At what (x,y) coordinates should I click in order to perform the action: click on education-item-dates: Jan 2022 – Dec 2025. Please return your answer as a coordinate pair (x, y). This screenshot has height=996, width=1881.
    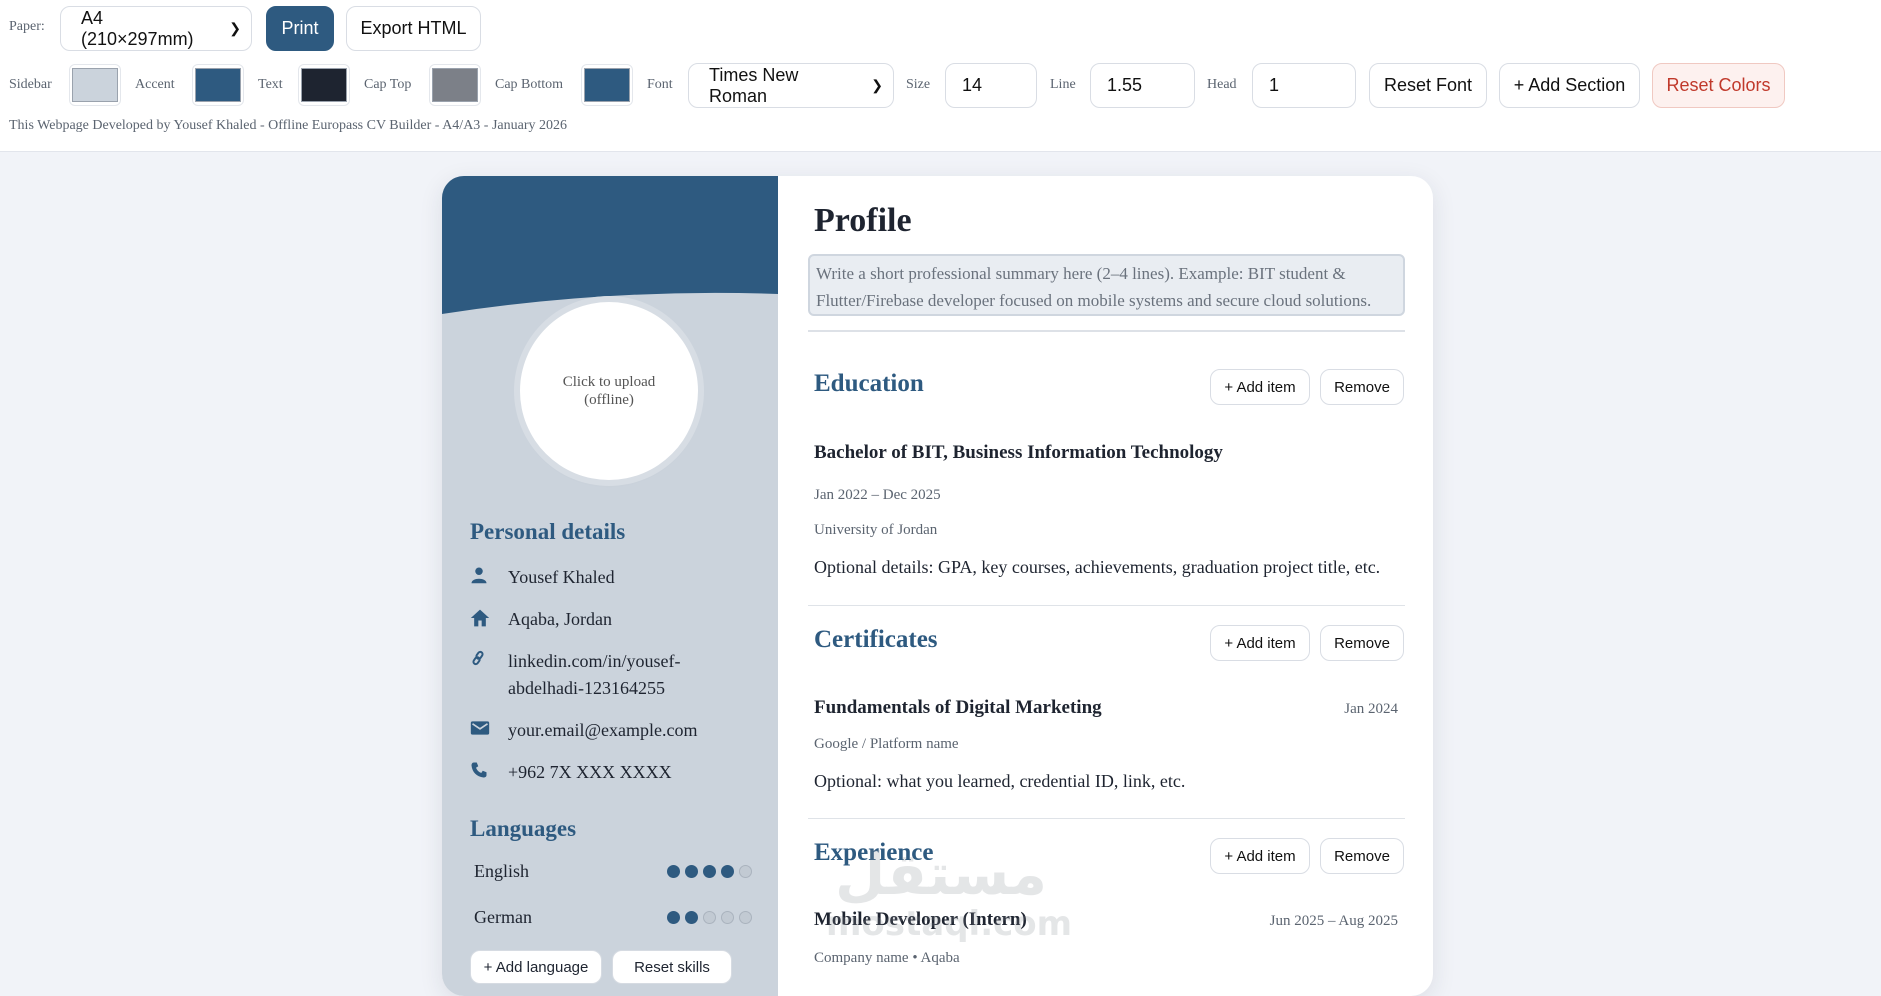
    Looking at the image, I should click on (877, 495).